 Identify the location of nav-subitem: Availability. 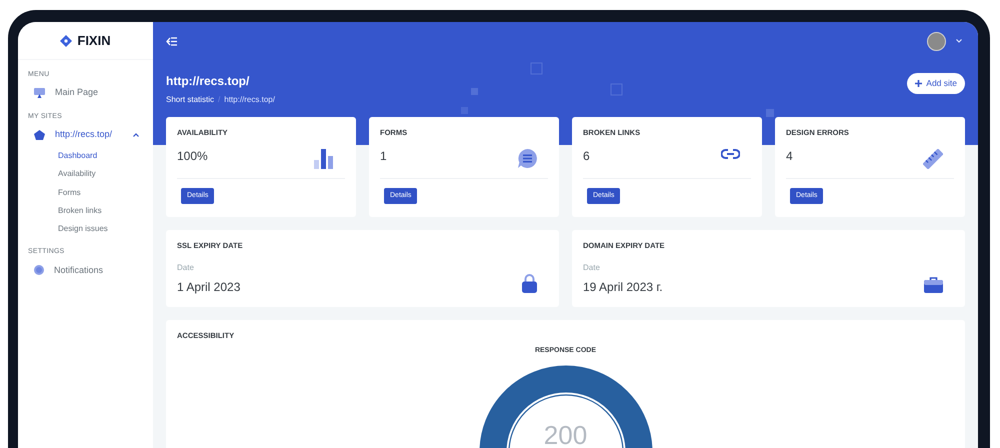
(100, 174).